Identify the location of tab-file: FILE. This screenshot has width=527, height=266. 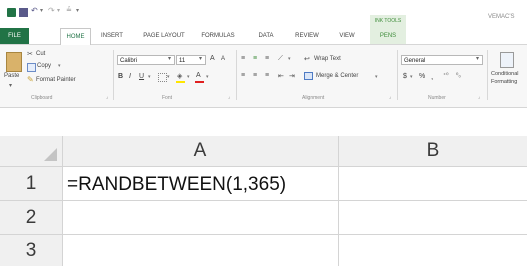
(14, 36).